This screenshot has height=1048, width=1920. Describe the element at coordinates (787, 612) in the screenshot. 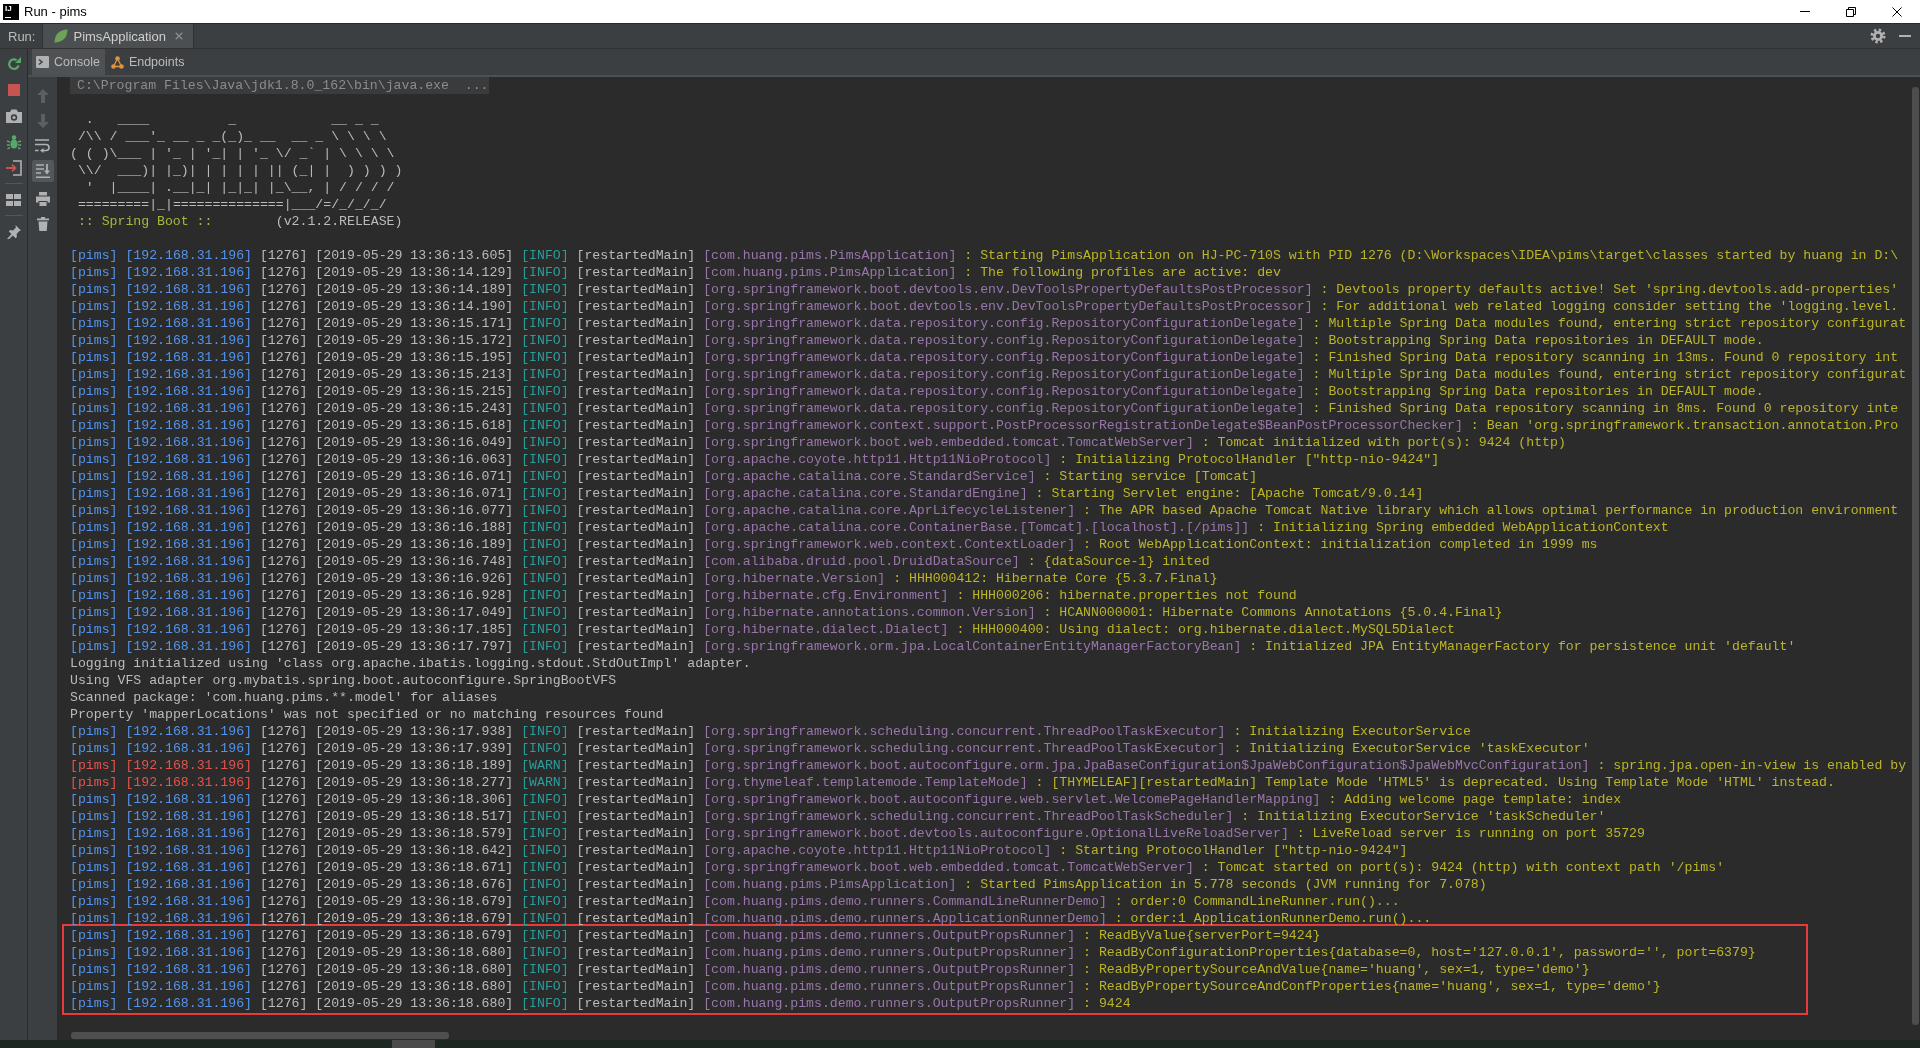

I see `log-line: [pims] [192.168.31.196] [1276] [2019-05-29 13:36:17.049] [INFO] [restartedMain] [org.hibernate.annotations.common.Version] : HCANN000001: Hibernate Commons Annotations {5.0.4.Final}` at that location.